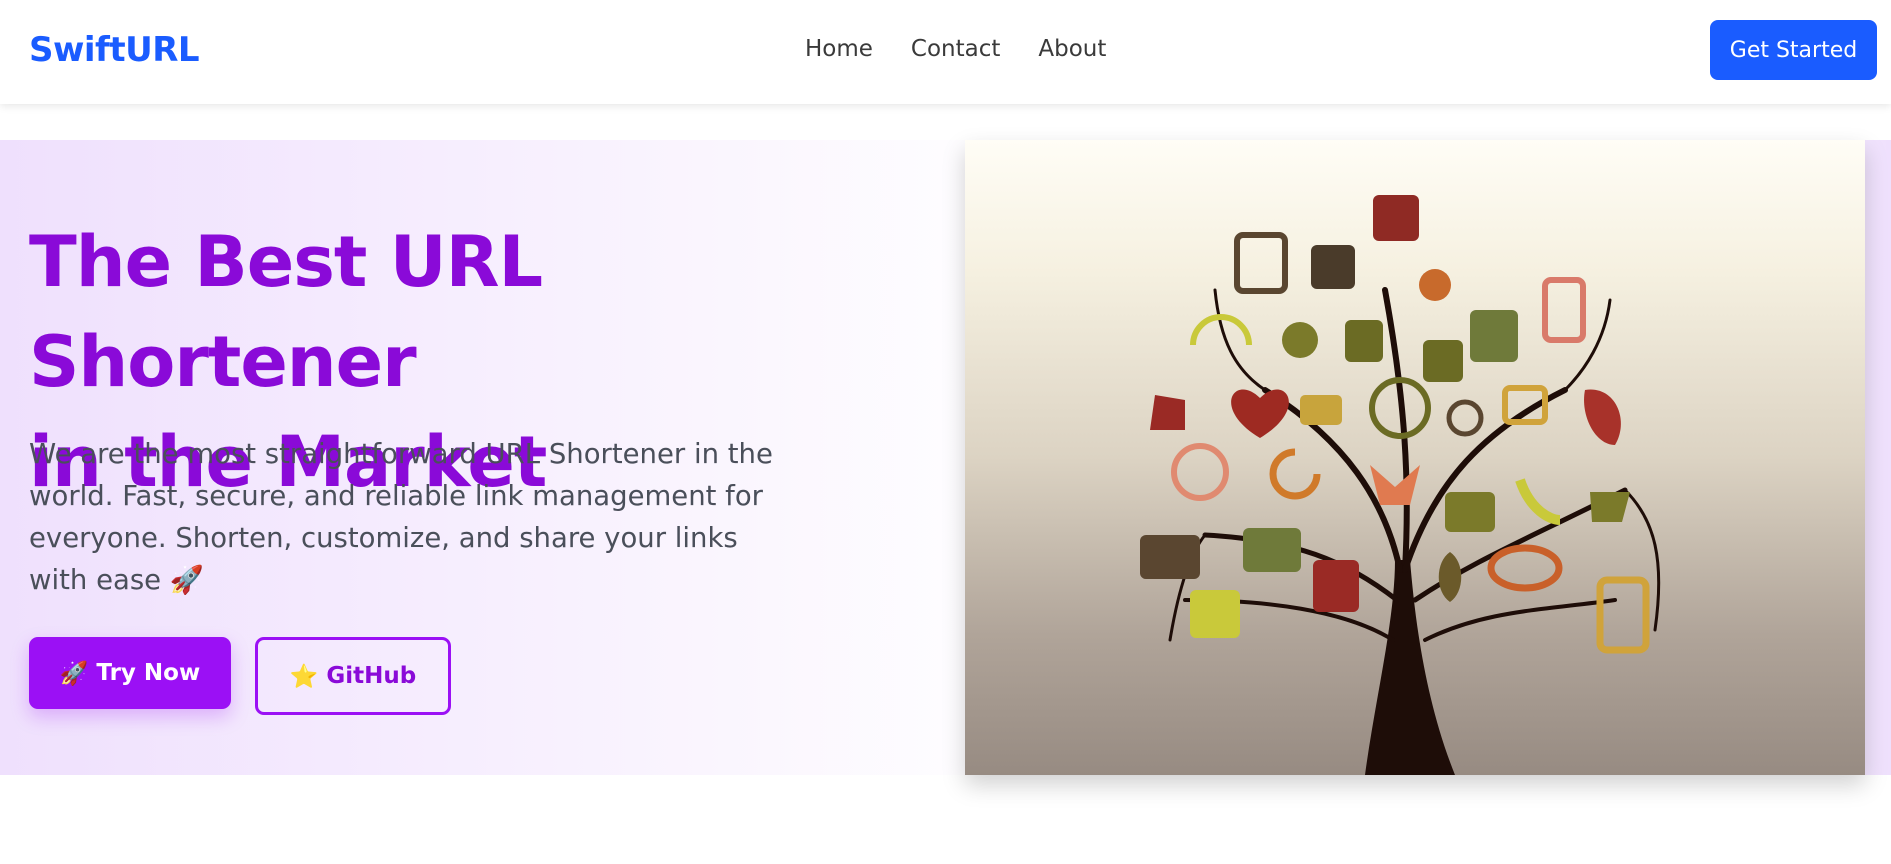 This screenshot has width=1891, height=864. What do you see at coordinates (304, 676) in the screenshot?
I see `star-icon: ⭐` at bounding box center [304, 676].